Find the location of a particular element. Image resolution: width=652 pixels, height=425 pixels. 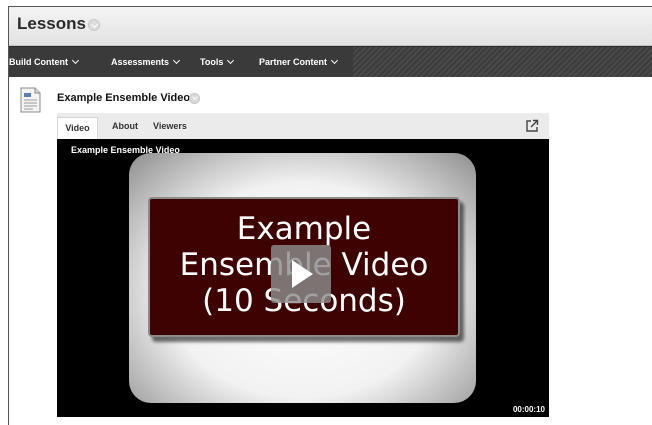

page-title: Lessons is located at coordinates (51, 23).